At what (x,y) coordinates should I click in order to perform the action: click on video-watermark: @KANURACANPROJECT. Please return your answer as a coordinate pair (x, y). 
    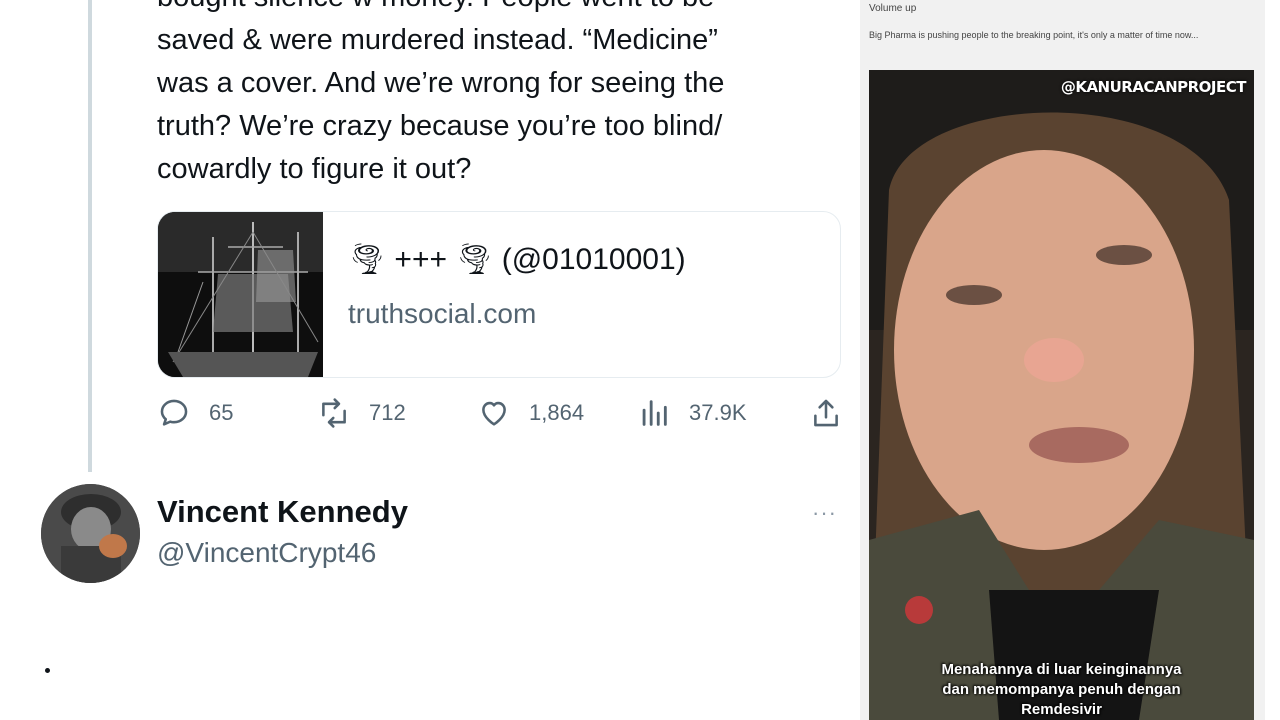
    Looking at the image, I should click on (1153, 87).